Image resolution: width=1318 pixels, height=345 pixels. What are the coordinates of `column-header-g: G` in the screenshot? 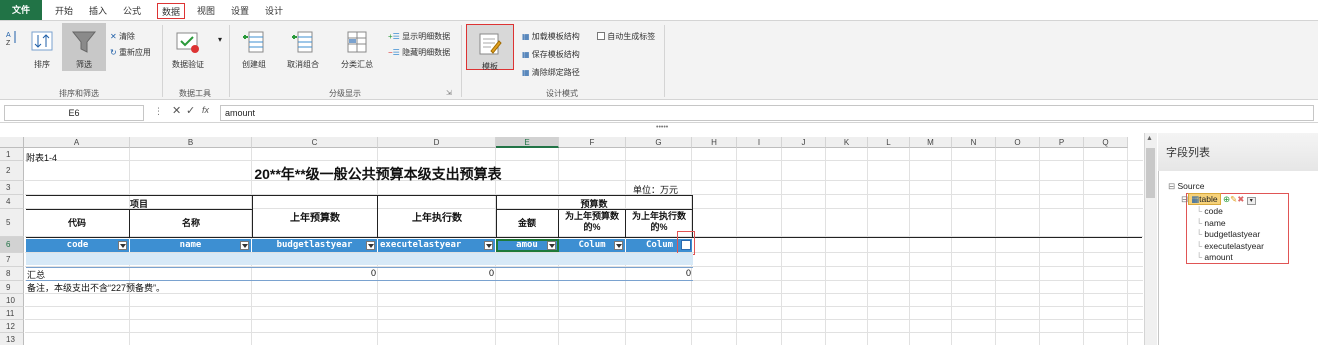 It's located at (659, 142).